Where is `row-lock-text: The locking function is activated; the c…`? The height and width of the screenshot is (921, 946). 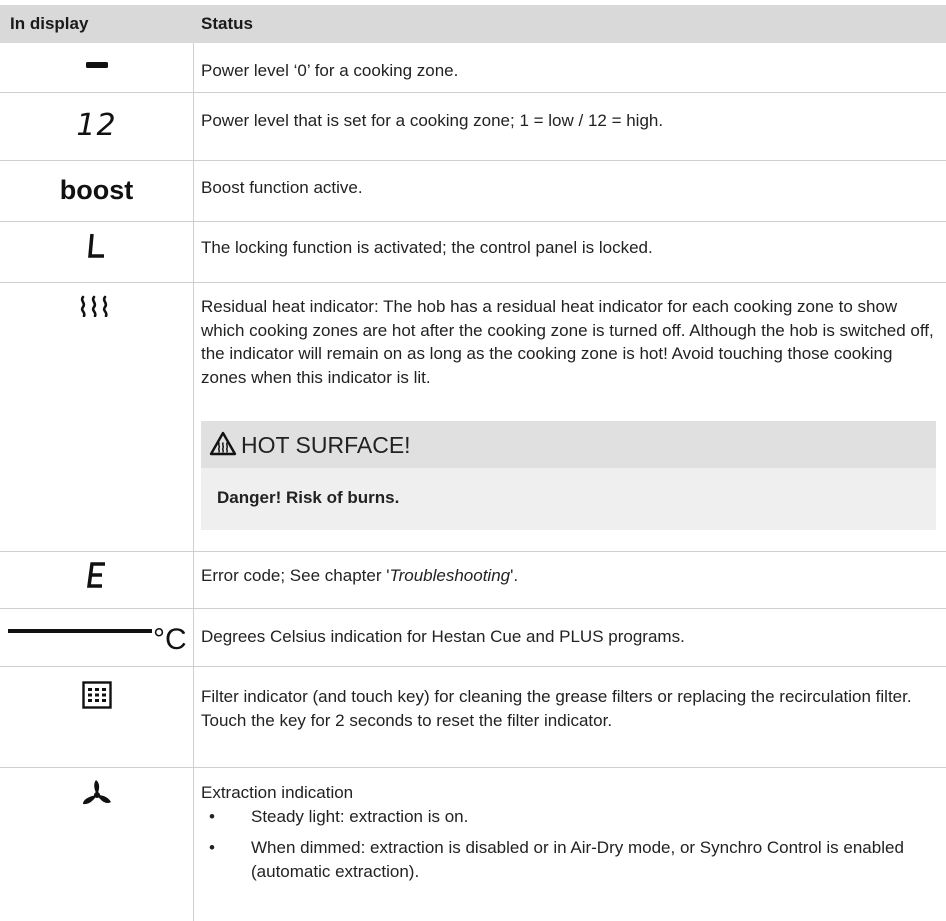
row-lock-text: The locking function is activated; the c… is located at coordinates (427, 247).